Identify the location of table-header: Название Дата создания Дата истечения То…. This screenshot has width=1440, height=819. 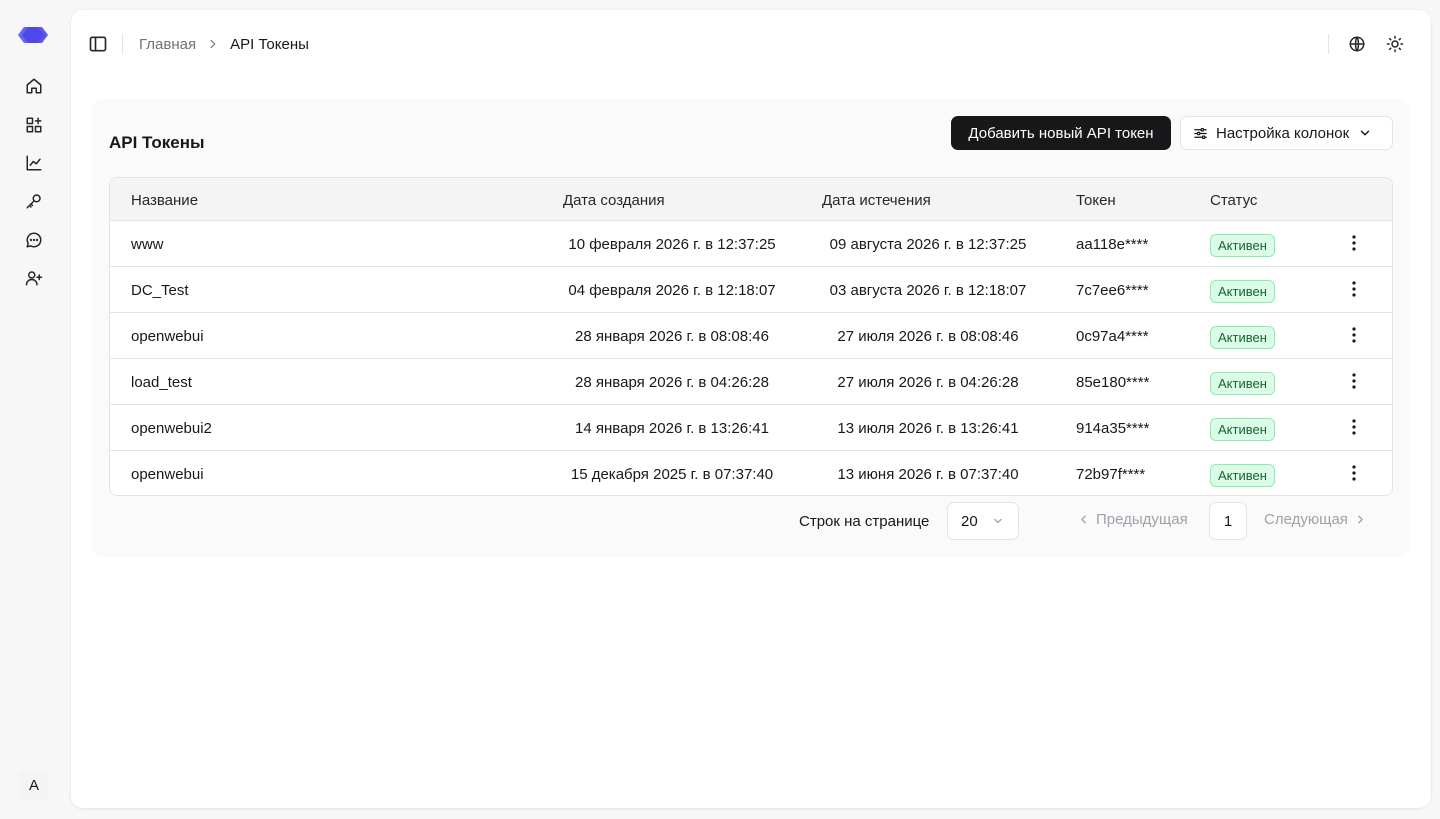
(751, 199).